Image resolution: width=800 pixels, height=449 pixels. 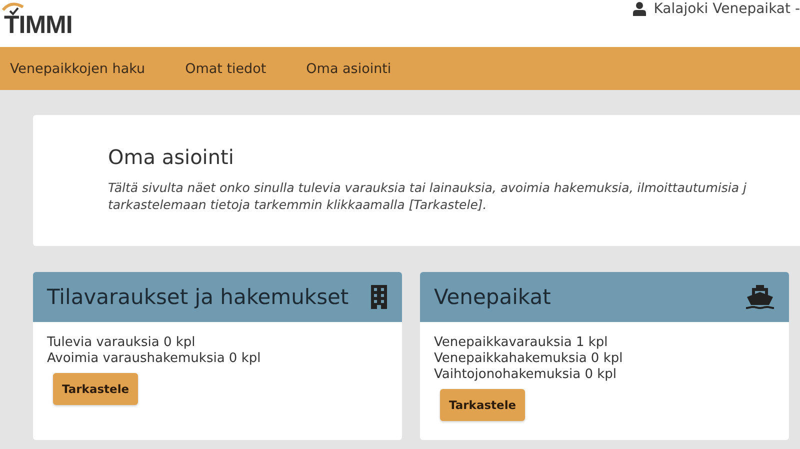 I want to click on user-icon, so click(x=639, y=9).